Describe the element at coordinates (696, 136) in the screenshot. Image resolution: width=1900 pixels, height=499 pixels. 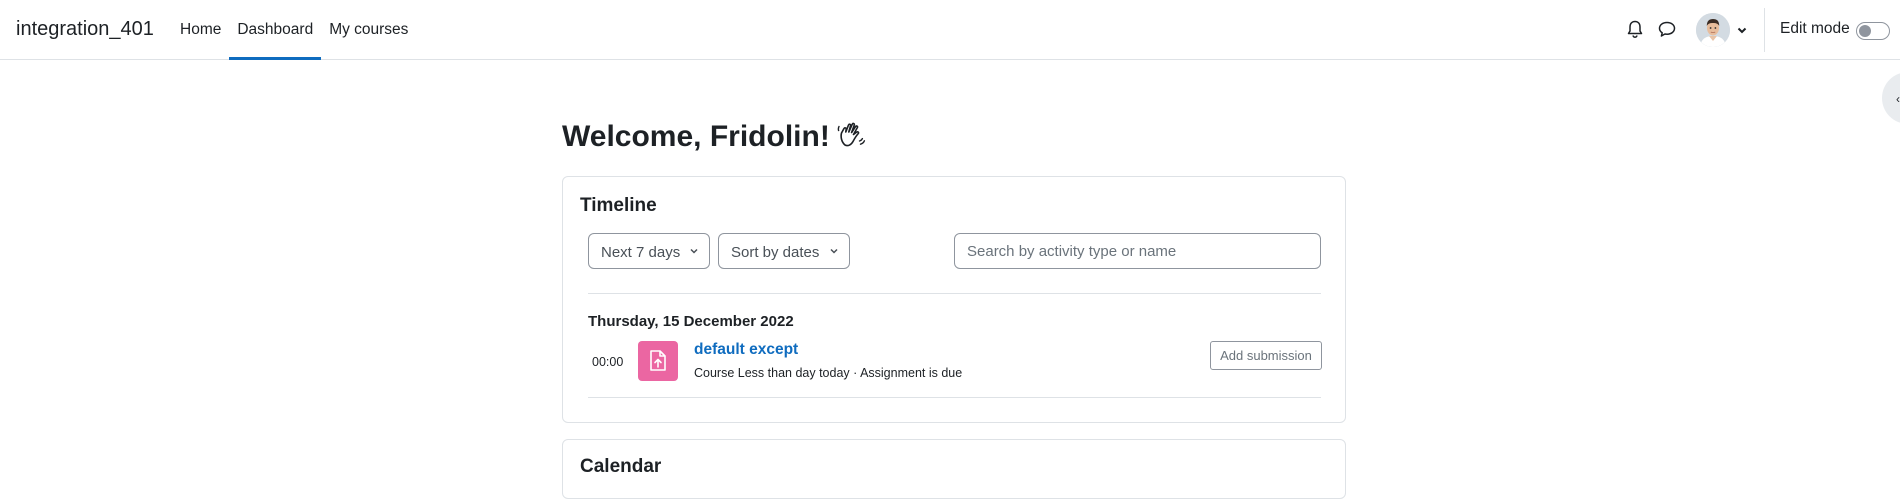
I see `welcome-text: Welcome, Fridolin!` at that location.